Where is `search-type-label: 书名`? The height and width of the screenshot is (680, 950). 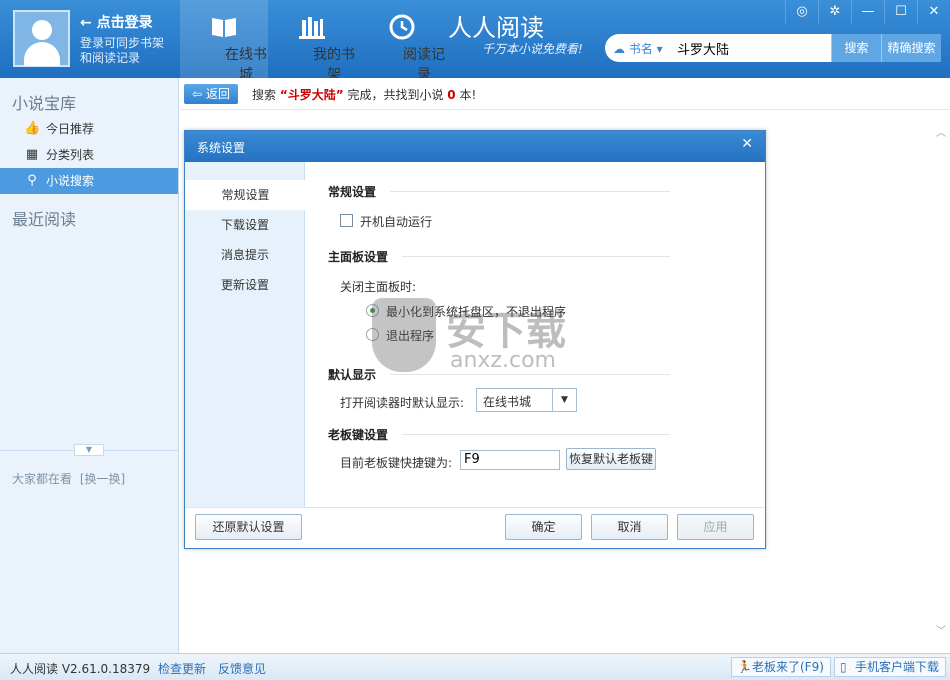 search-type-label: 书名 is located at coordinates (640, 49).